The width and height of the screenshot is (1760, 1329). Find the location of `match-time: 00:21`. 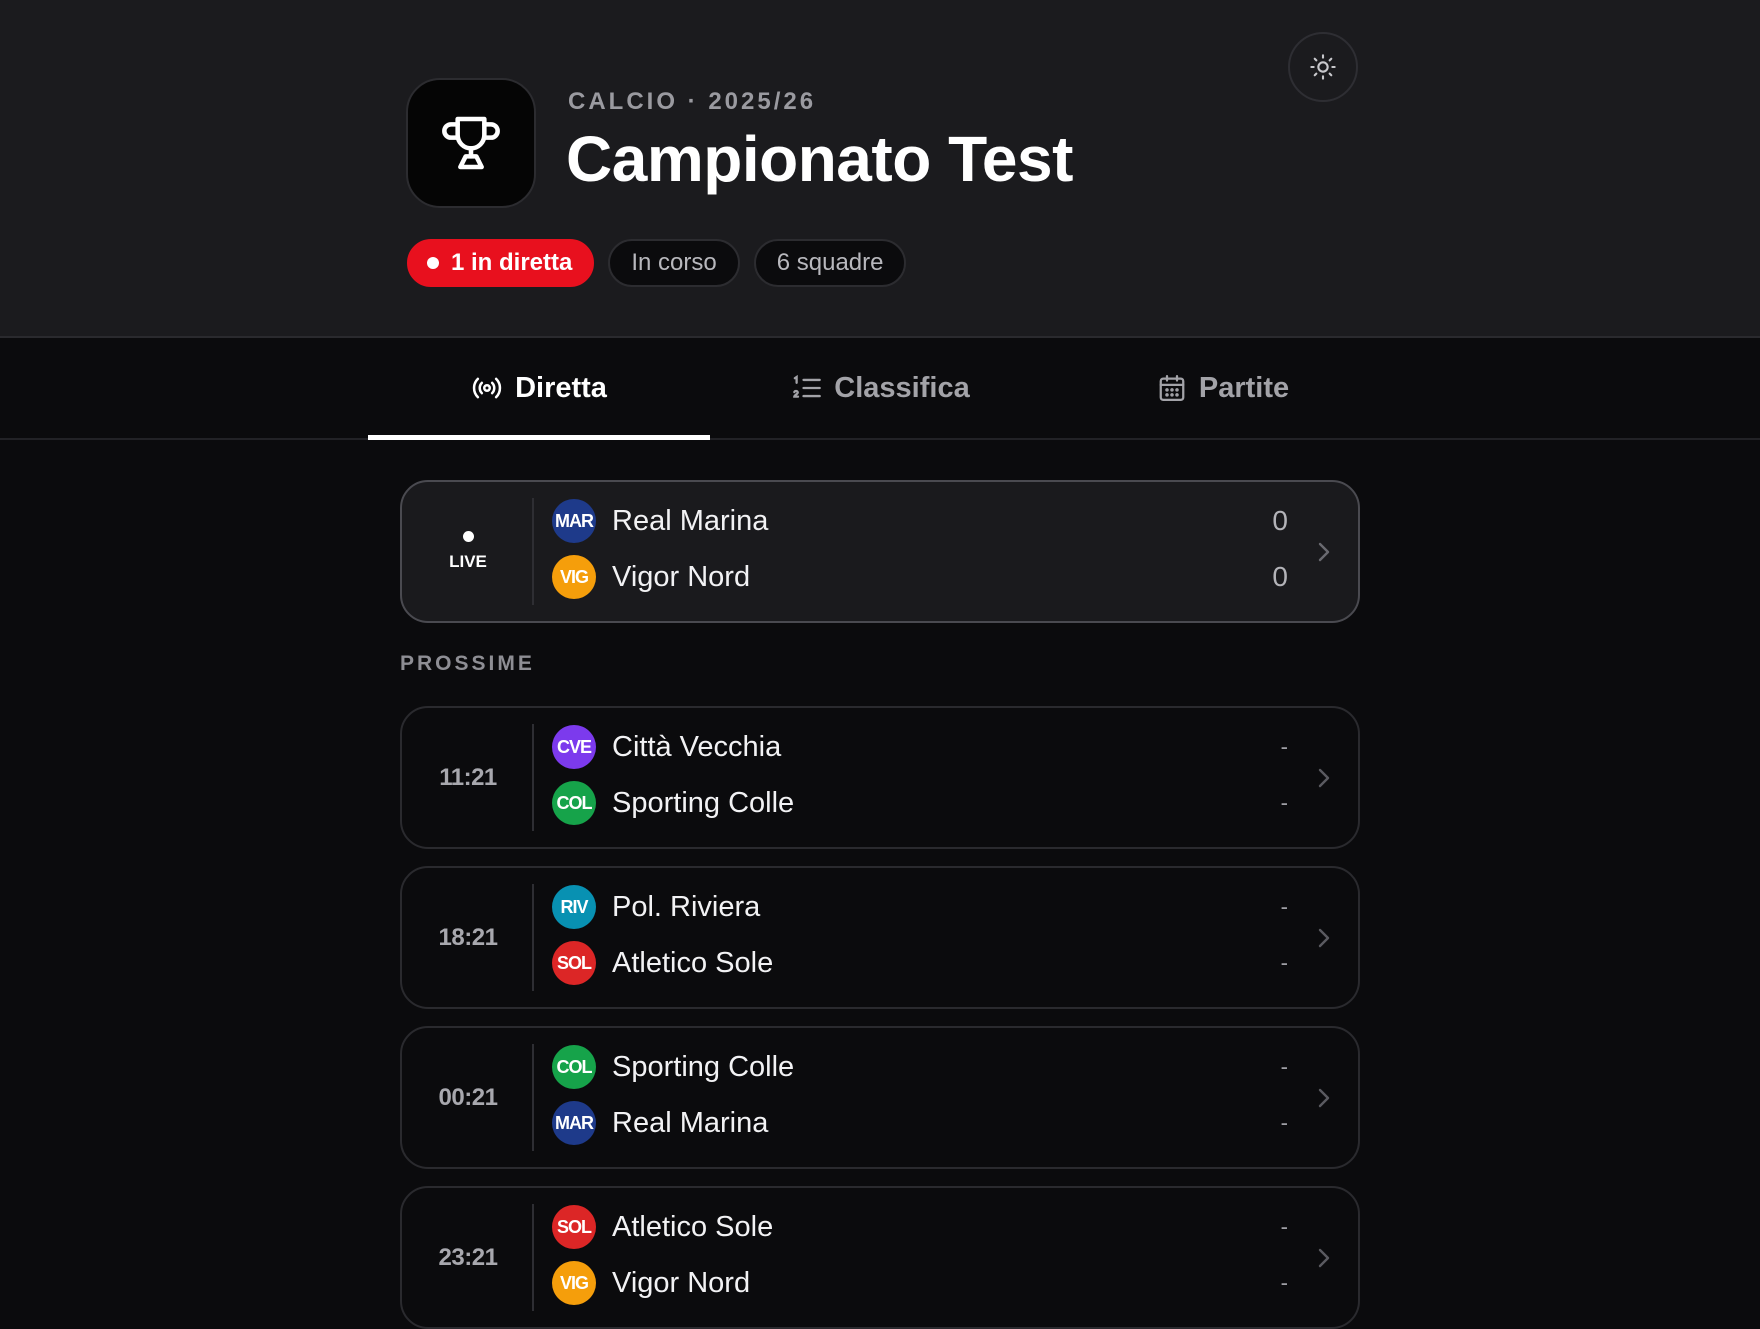

match-time: 00:21 is located at coordinates (468, 1097).